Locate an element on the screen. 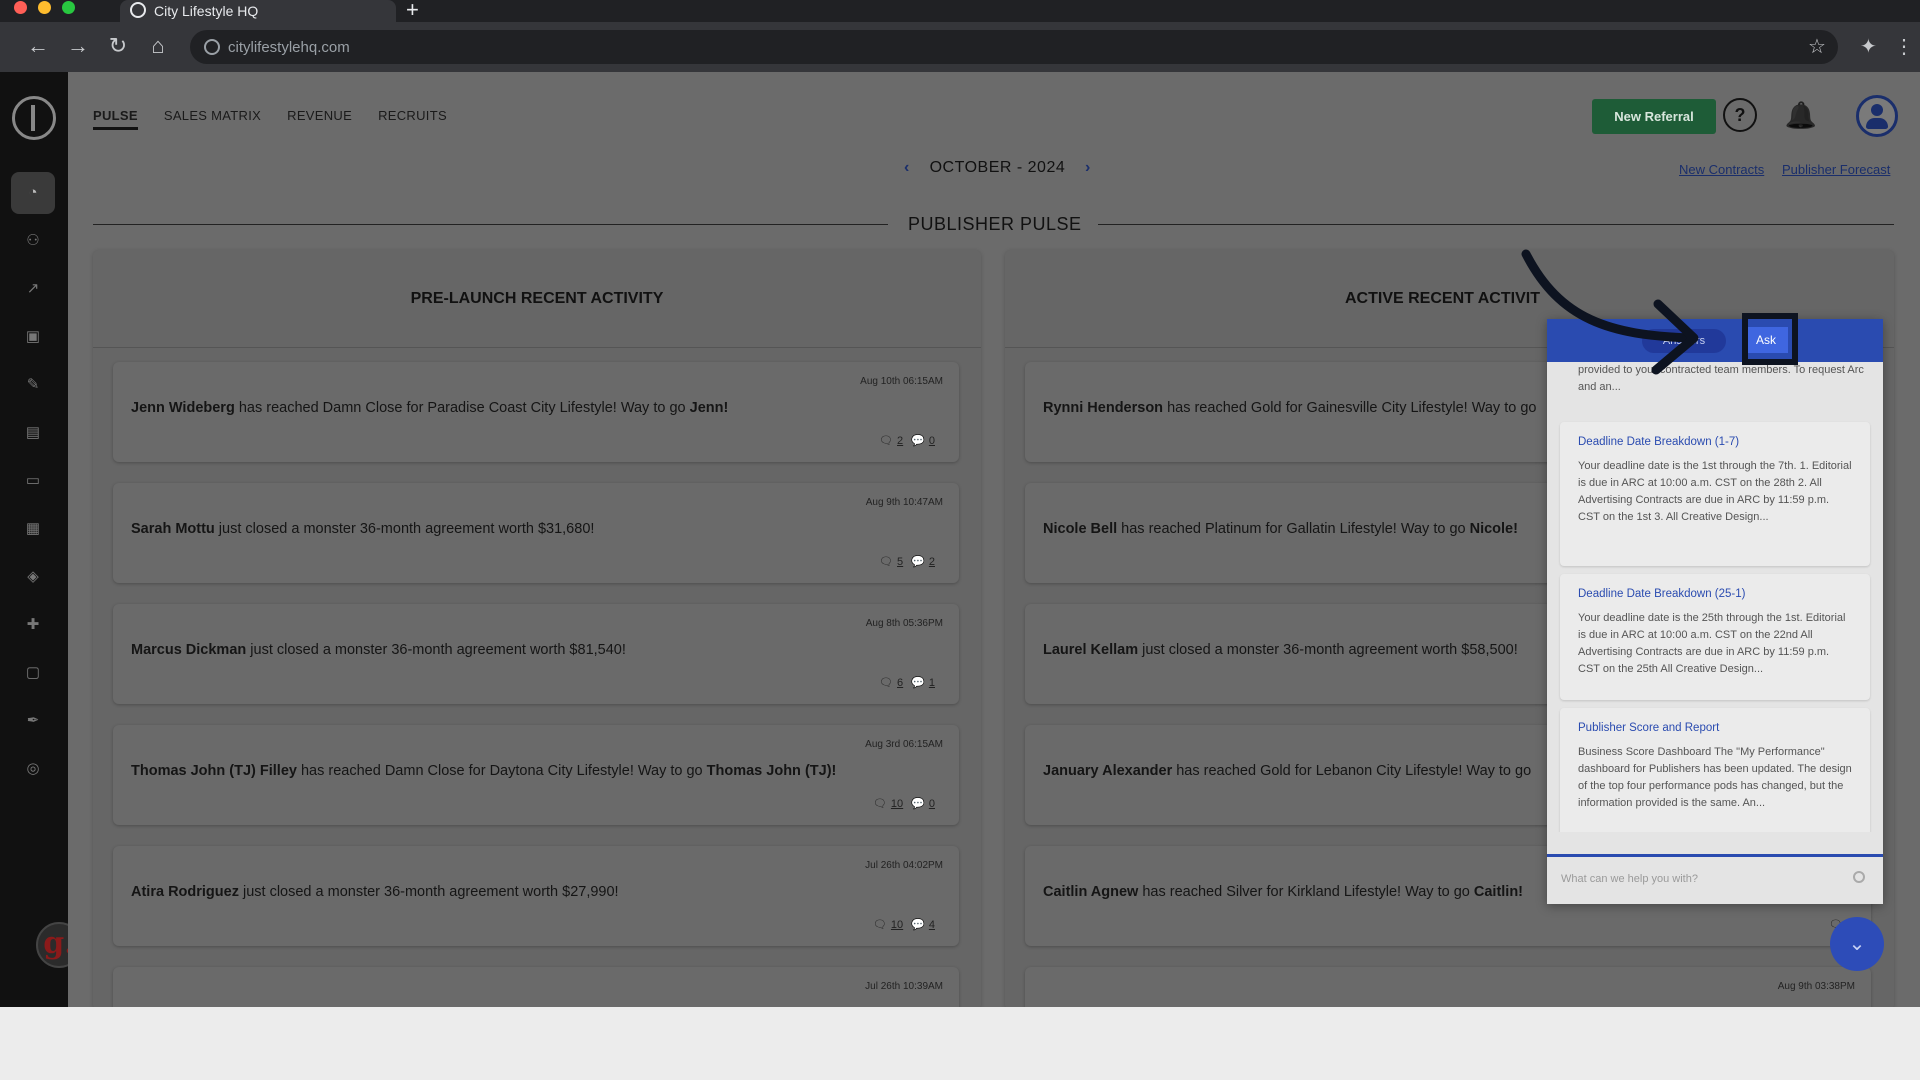 Image resolution: width=1920 pixels, height=1080 pixels. activity-time: Jul 26th 10:39AM is located at coordinates (904, 986).